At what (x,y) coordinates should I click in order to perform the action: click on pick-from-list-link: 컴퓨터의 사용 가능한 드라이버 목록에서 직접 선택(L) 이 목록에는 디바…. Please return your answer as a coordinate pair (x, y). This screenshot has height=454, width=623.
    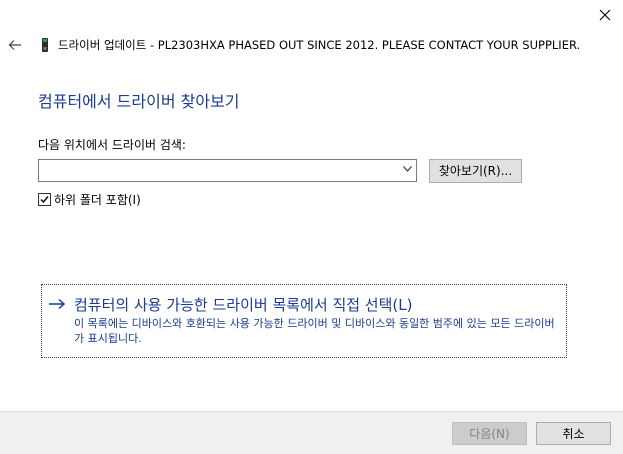
    Looking at the image, I should click on (304, 321).